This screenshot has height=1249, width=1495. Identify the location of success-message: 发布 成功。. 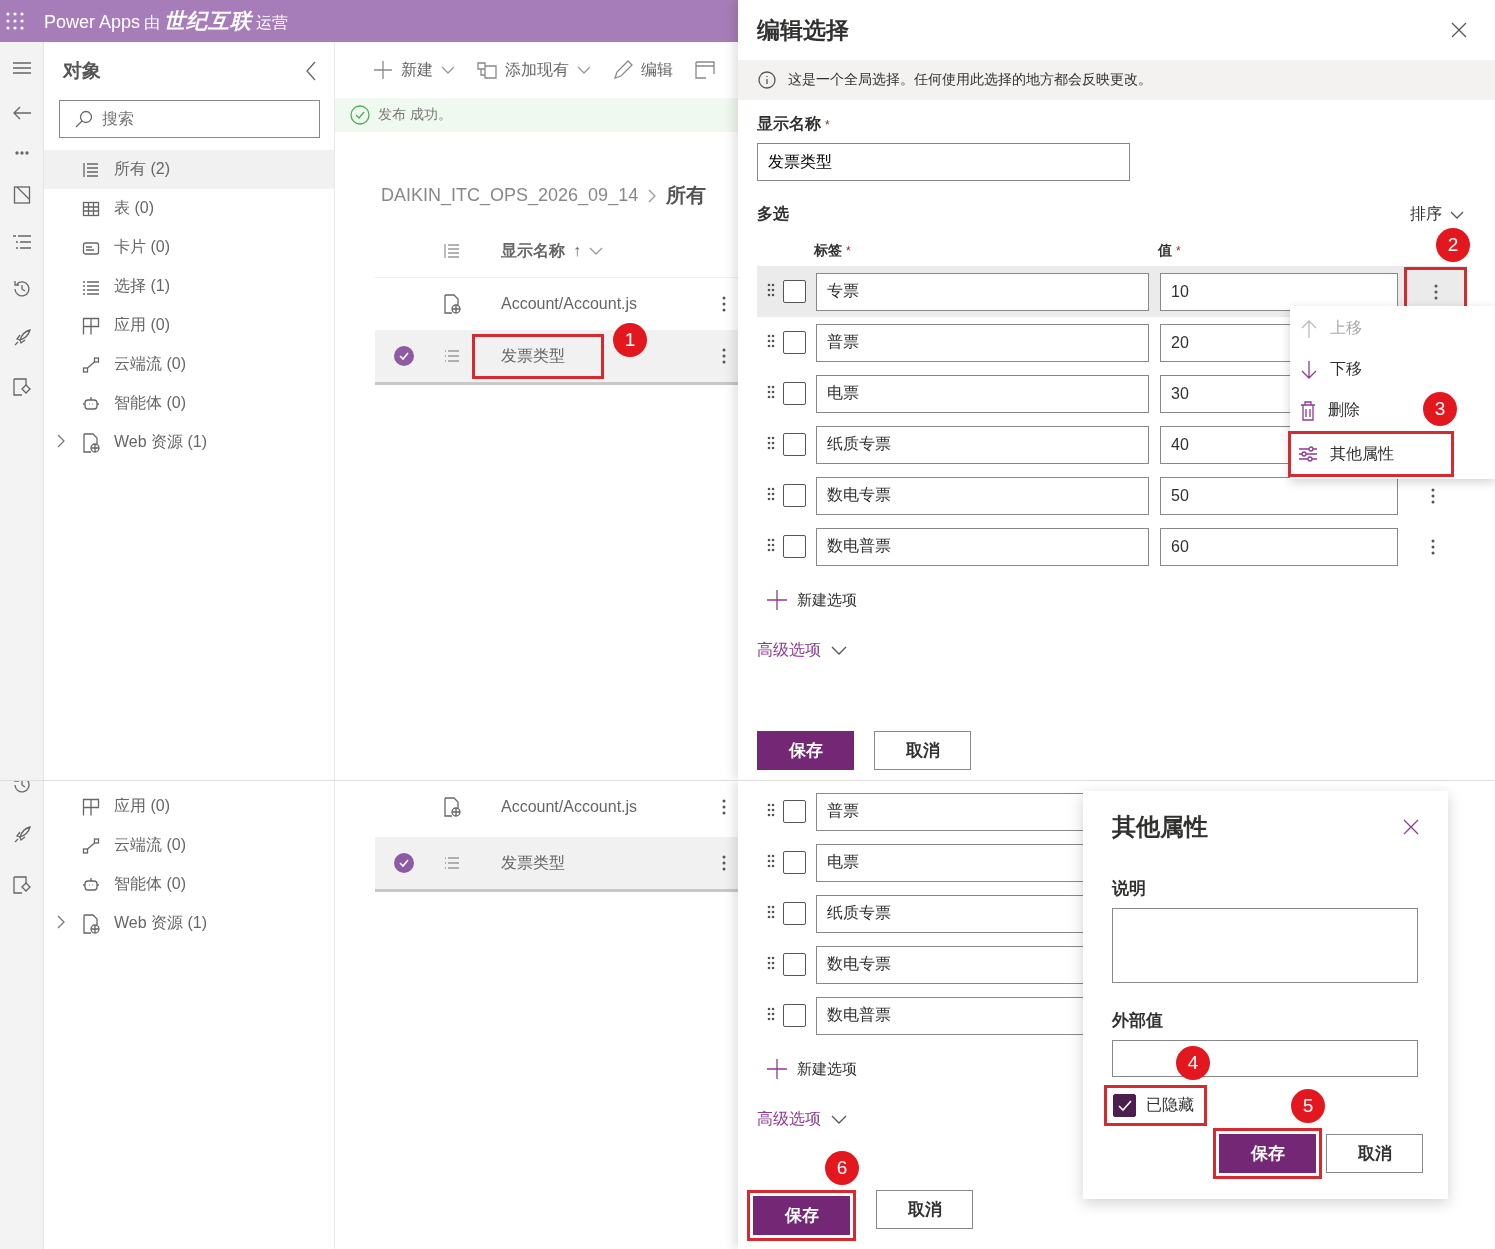
(415, 115).